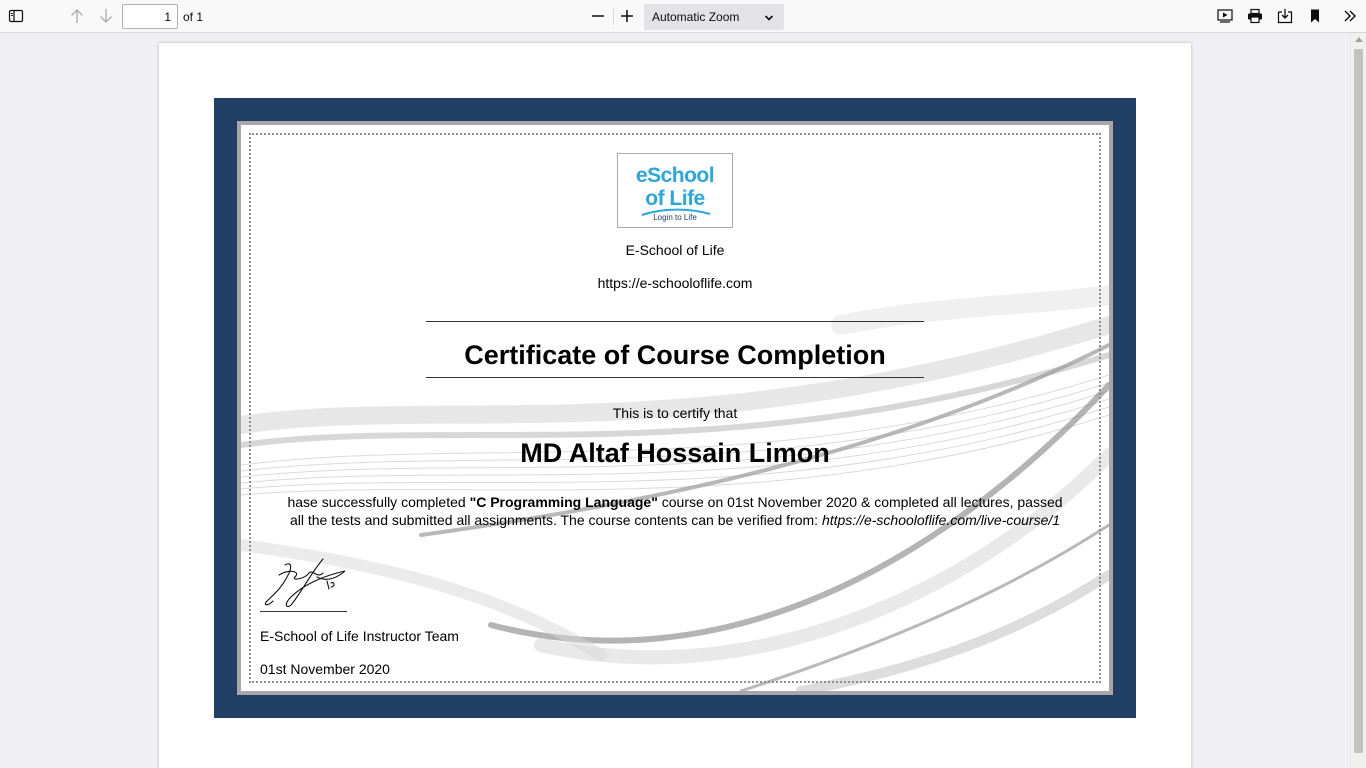  What do you see at coordinates (941, 520) in the screenshot?
I see `verify-url: https://e-schooloflife.com/live-course/1` at bounding box center [941, 520].